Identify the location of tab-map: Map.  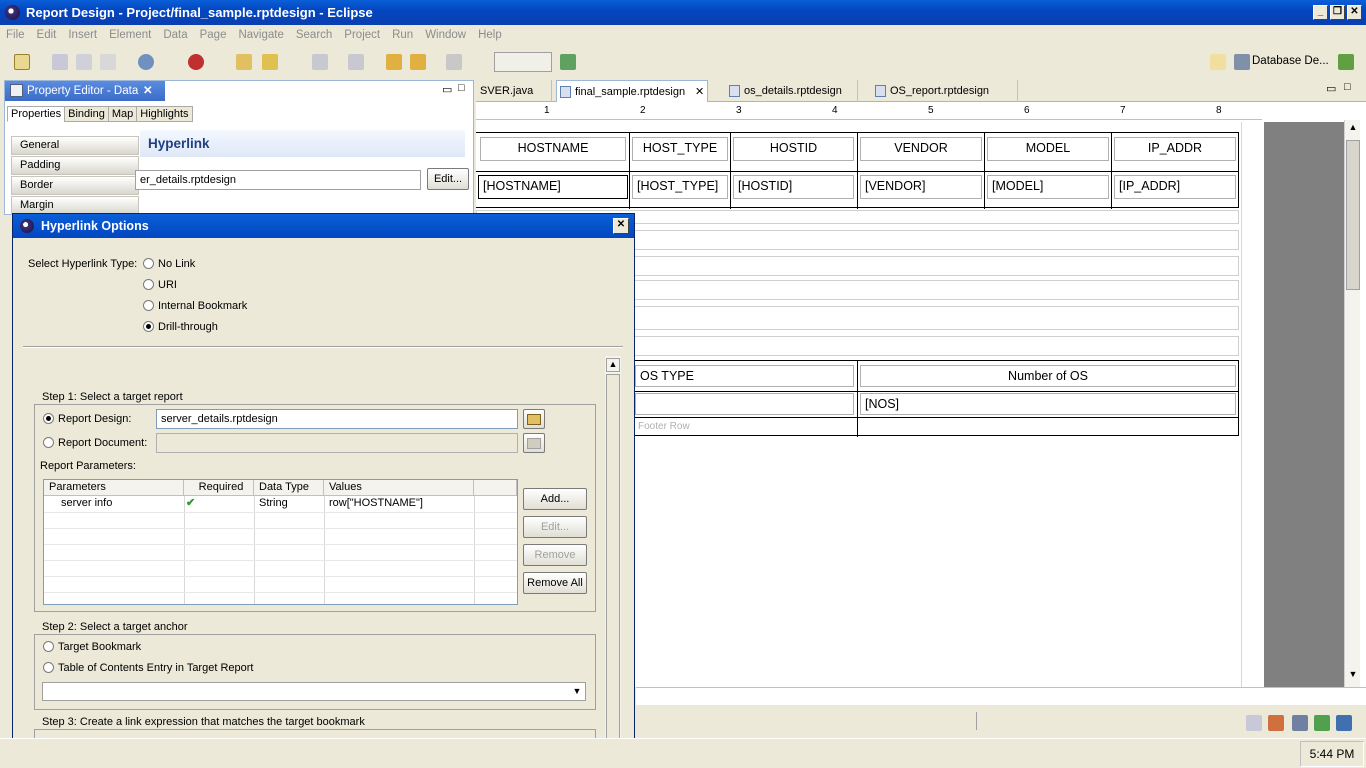
(122, 114).